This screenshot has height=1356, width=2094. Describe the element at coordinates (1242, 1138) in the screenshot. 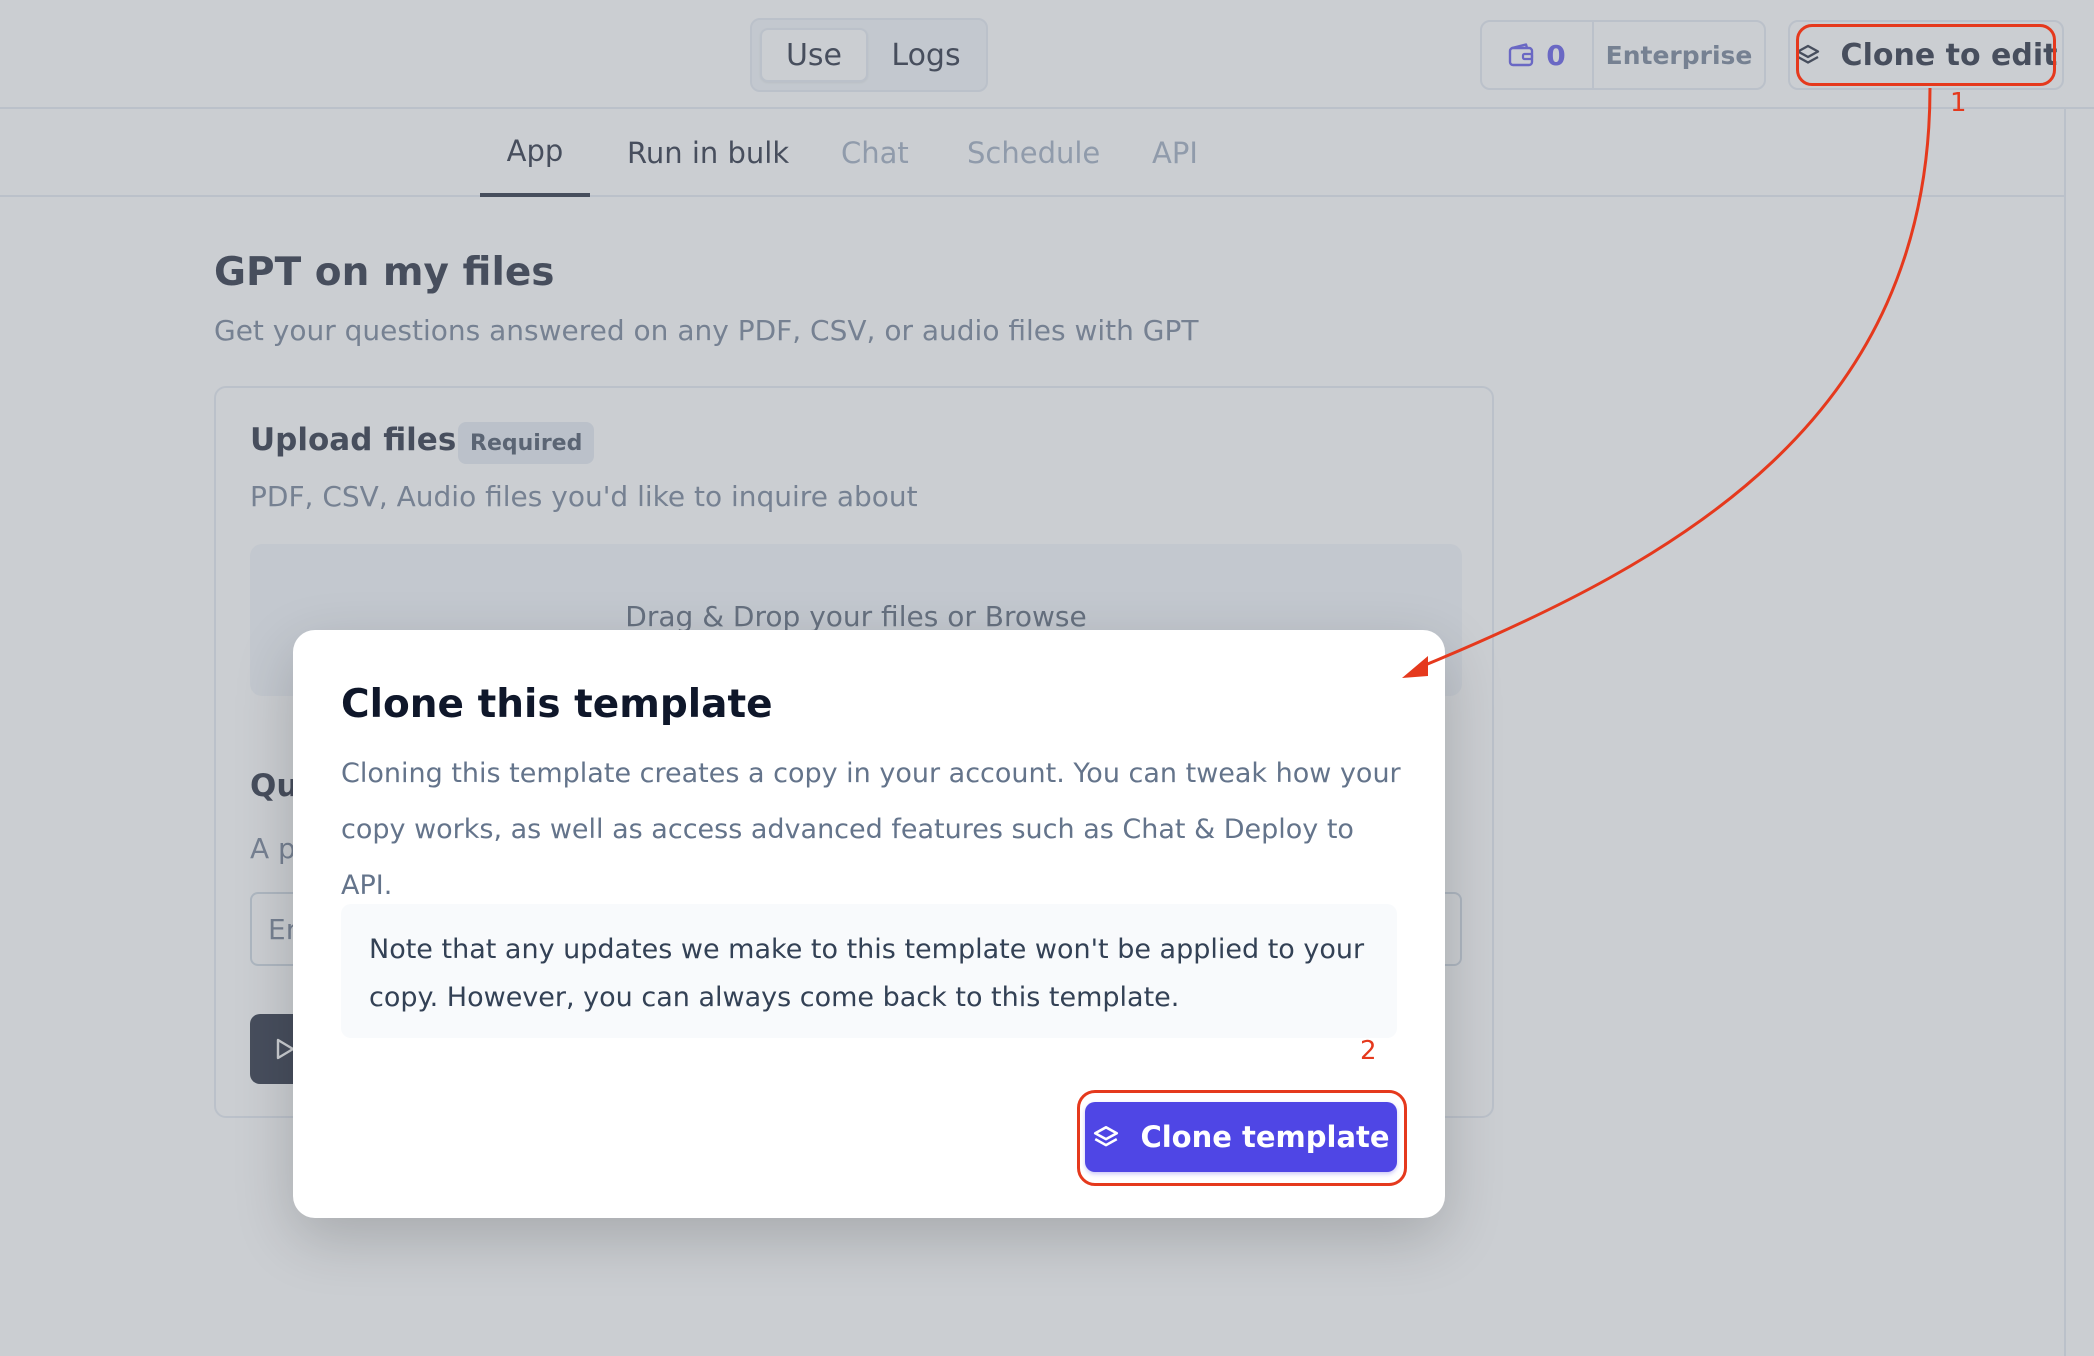

I see `highlight-clone-template` at that location.